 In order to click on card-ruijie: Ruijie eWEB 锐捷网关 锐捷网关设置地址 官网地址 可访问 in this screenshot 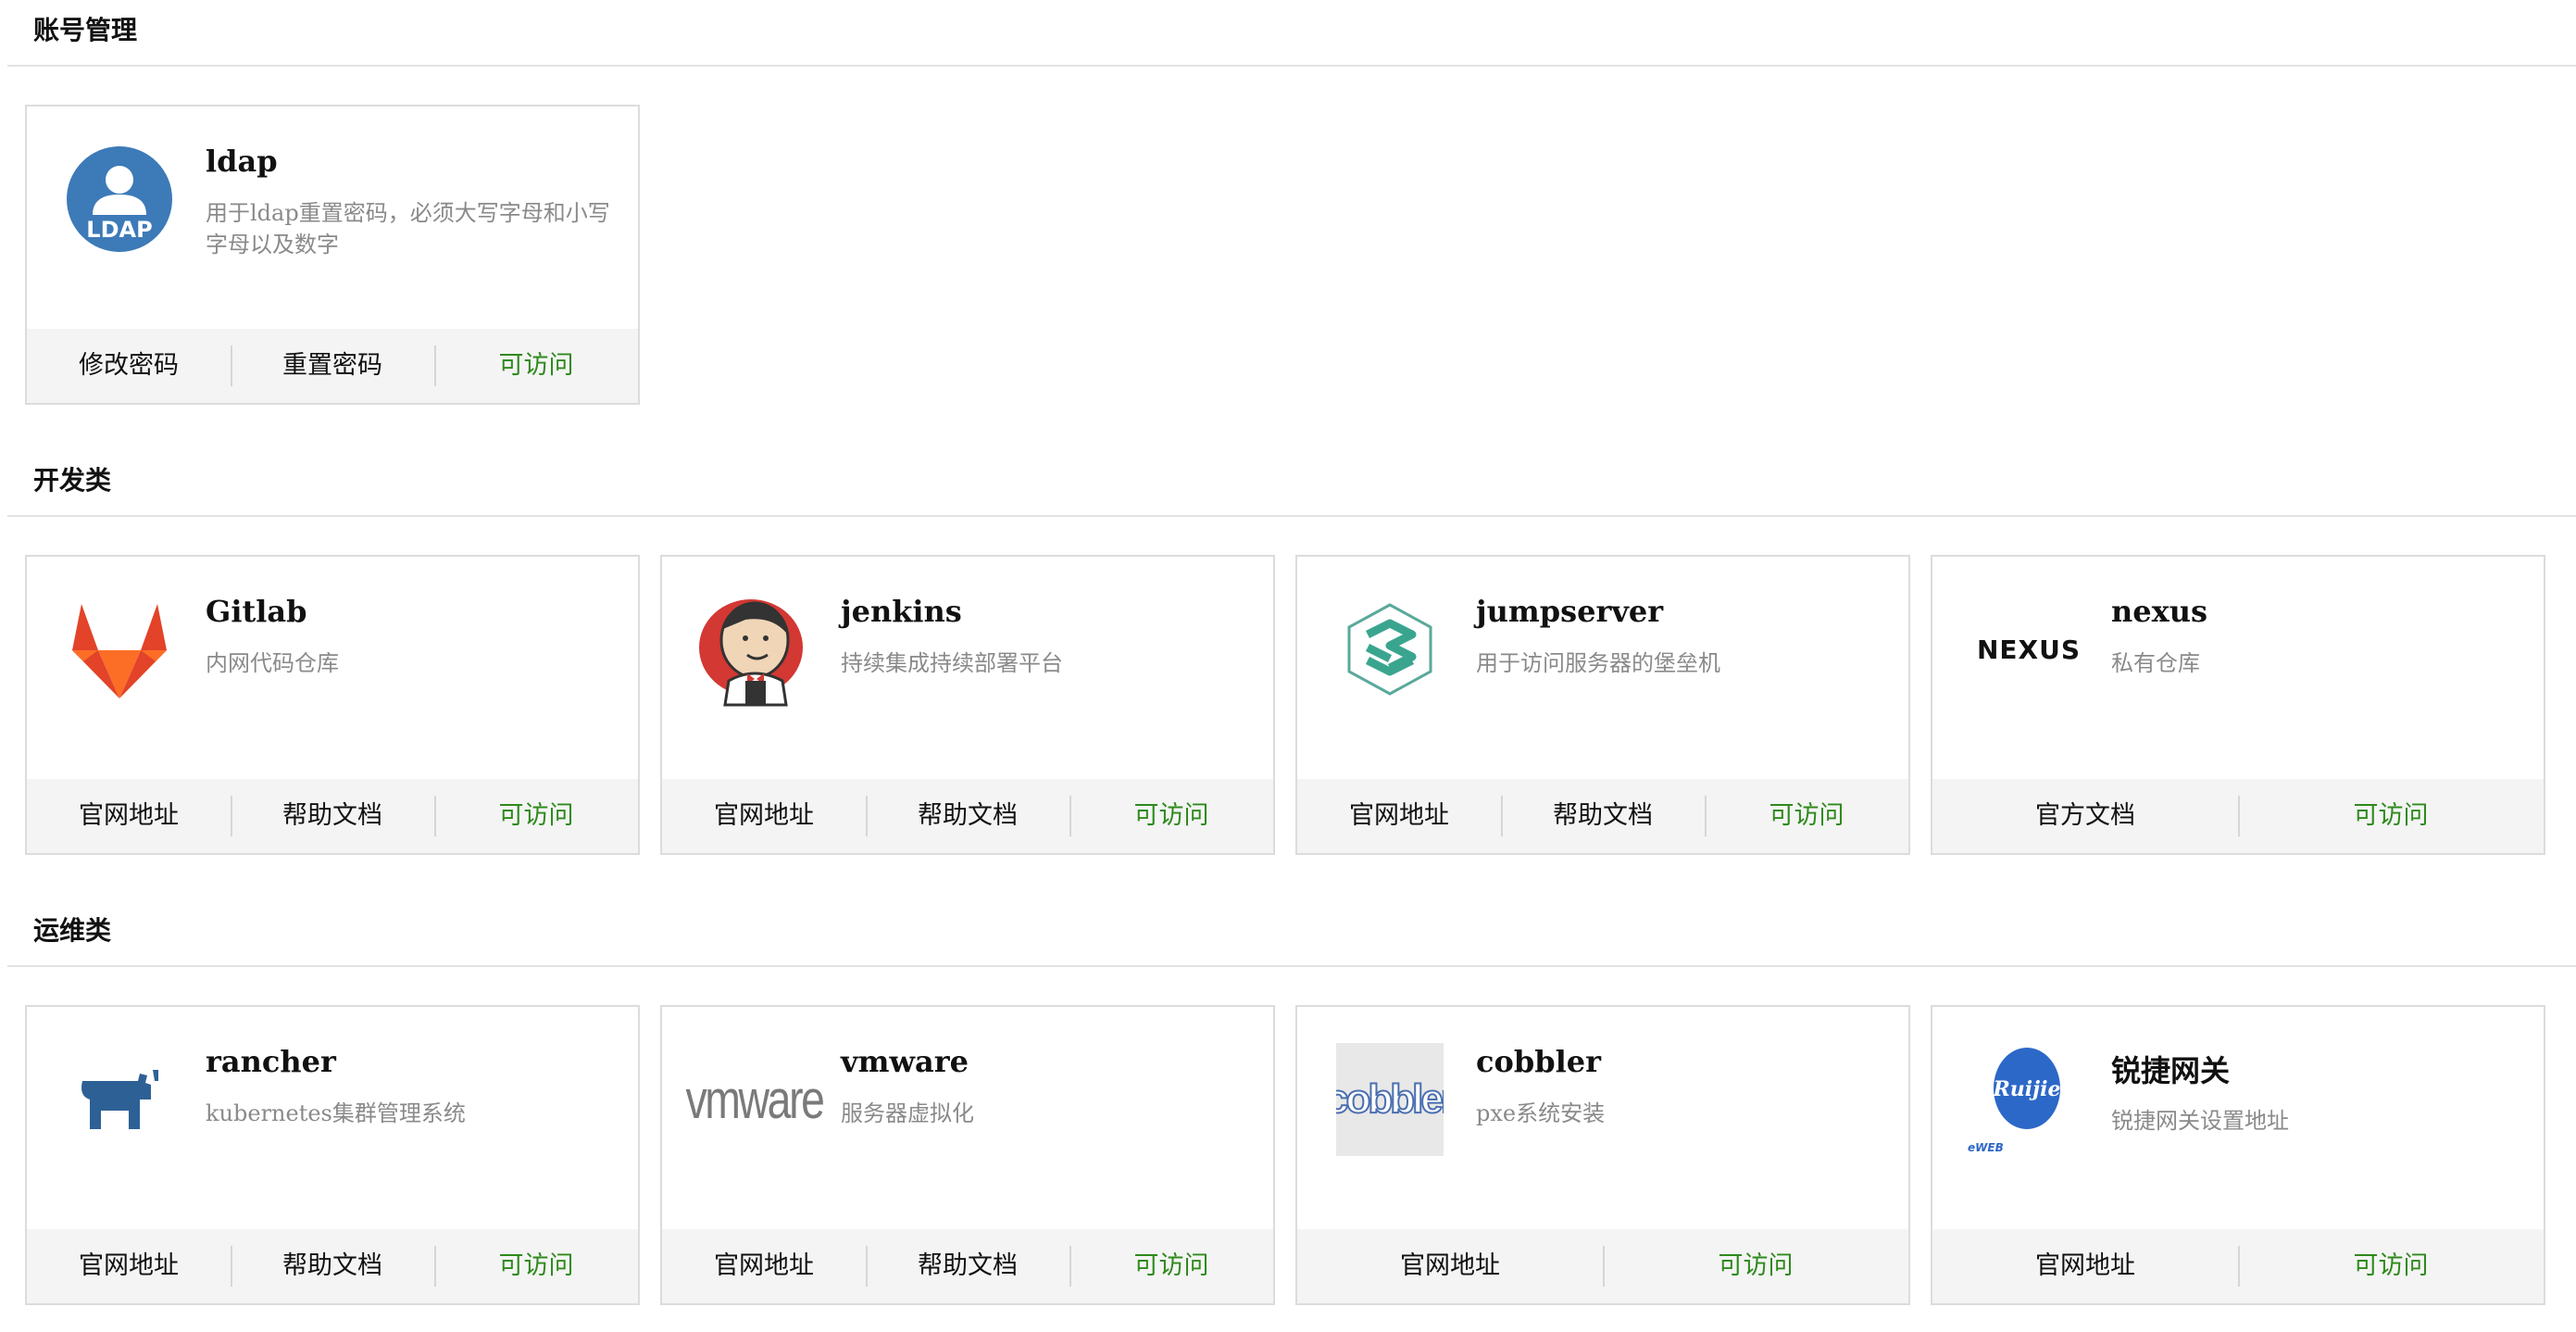, I will do `click(2238, 1155)`.